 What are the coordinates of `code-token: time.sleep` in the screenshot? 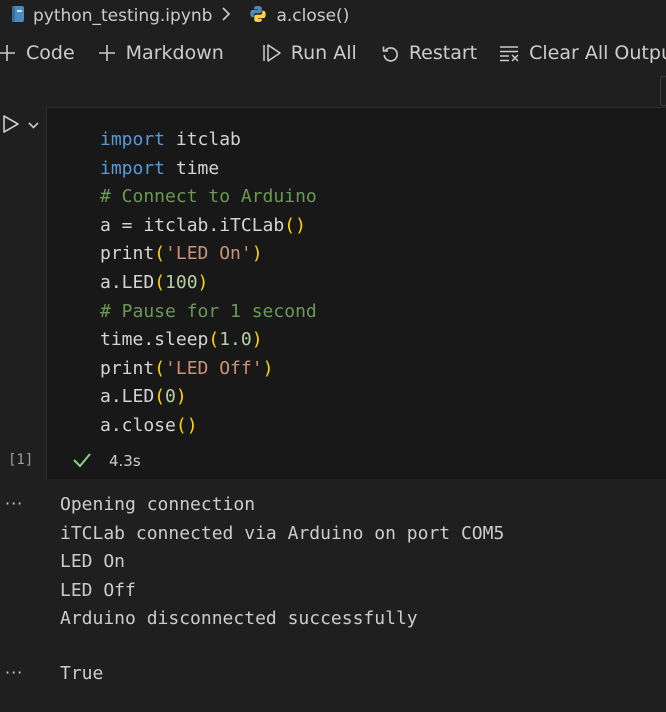 It's located at (154, 340).